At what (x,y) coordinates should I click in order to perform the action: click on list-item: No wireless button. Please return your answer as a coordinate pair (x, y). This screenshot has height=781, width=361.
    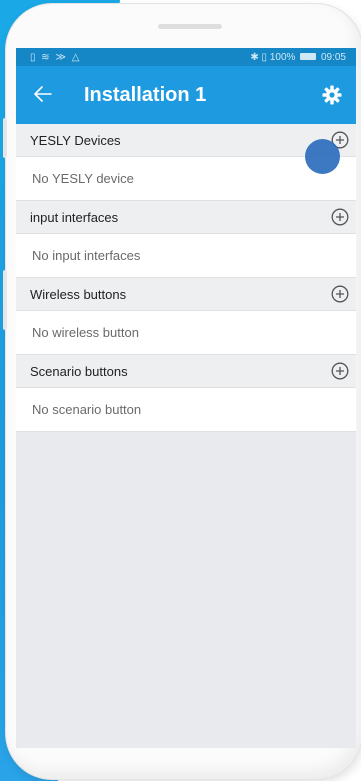
    Looking at the image, I should click on (186, 333).